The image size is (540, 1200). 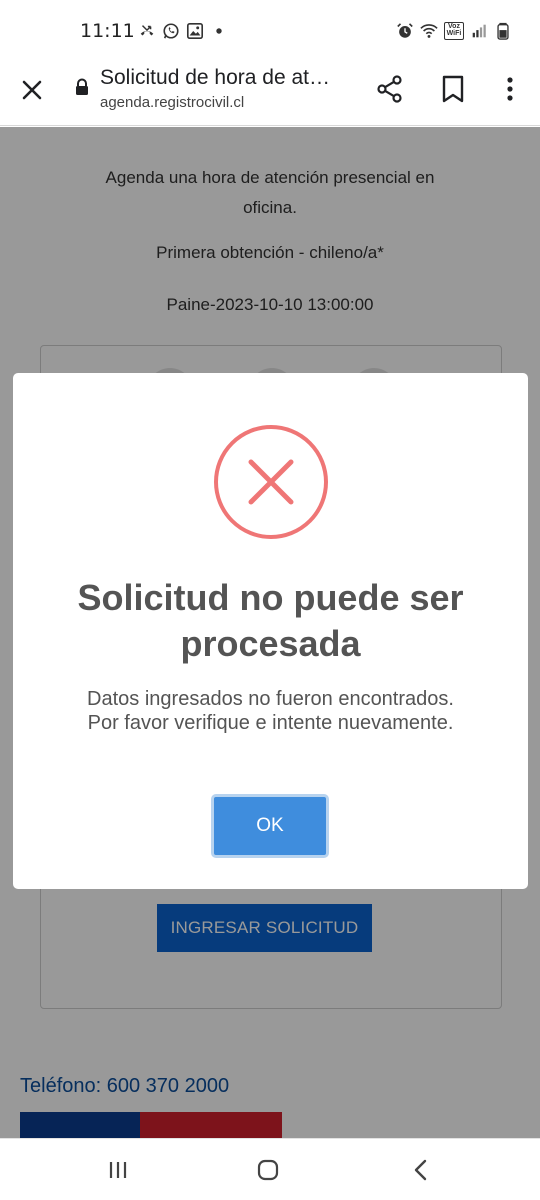 What do you see at coordinates (172, 102) in the screenshot?
I see `page-url: agenda.registrocivil.cl` at bounding box center [172, 102].